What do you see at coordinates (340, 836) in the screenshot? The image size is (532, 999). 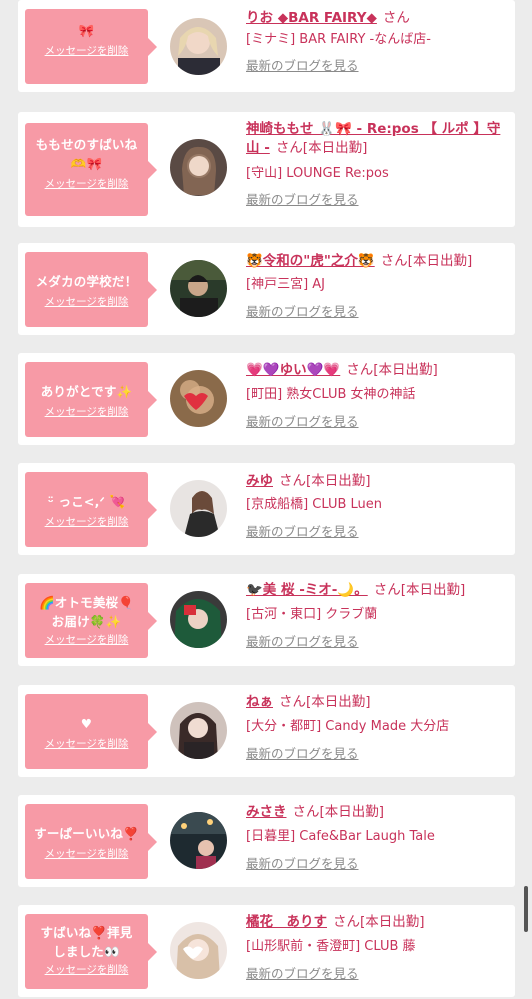 I see `shop-info: [日暮里] Cafe&Bar Laugh Tale` at bounding box center [340, 836].